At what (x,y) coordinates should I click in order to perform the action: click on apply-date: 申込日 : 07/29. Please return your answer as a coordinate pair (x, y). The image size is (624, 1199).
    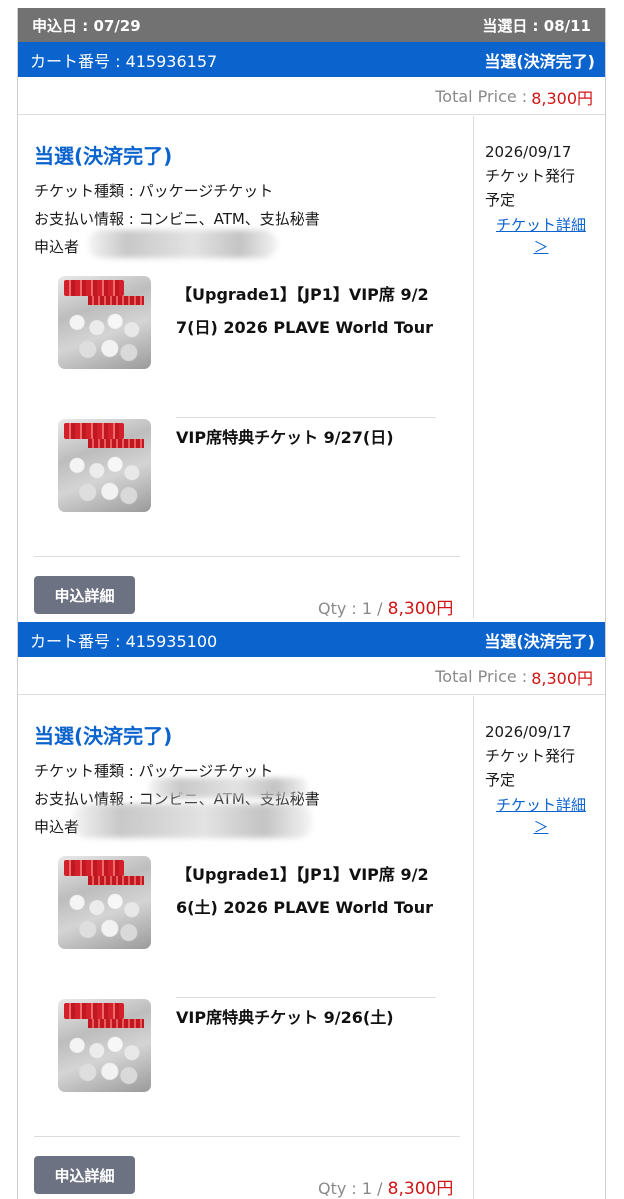
    Looking at the image, I should click on (86, 25).